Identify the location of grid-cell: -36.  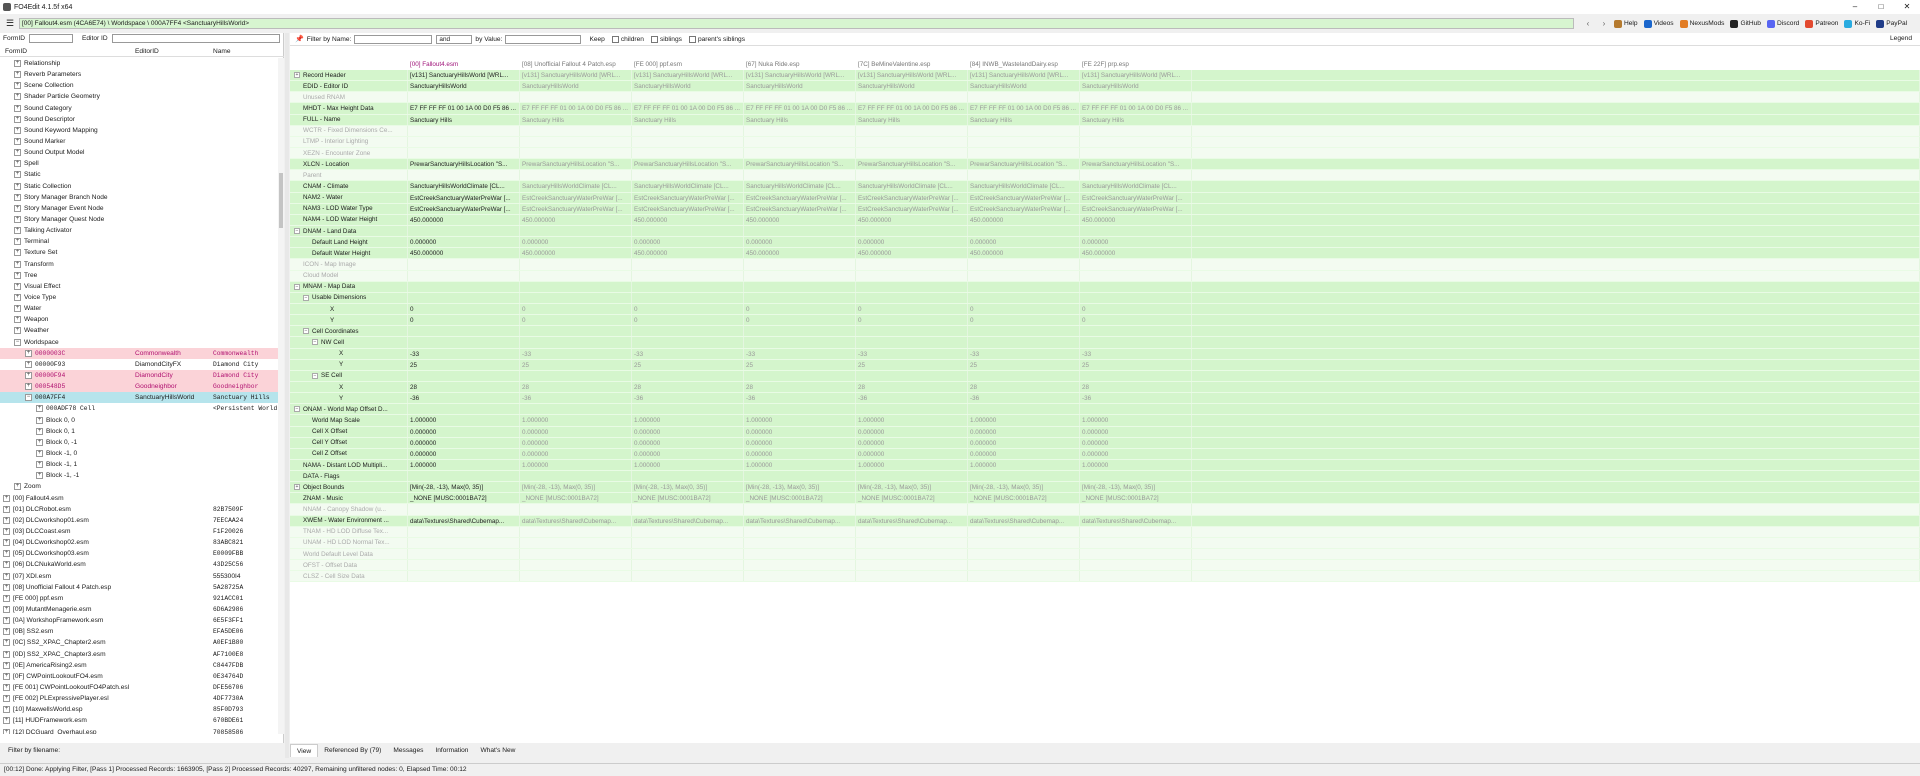
(800, 398).